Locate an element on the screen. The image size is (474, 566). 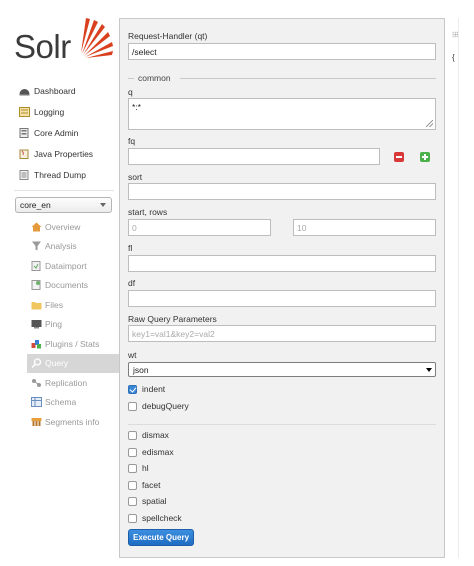
facet-label: facet is located at coordinates (151, 485).